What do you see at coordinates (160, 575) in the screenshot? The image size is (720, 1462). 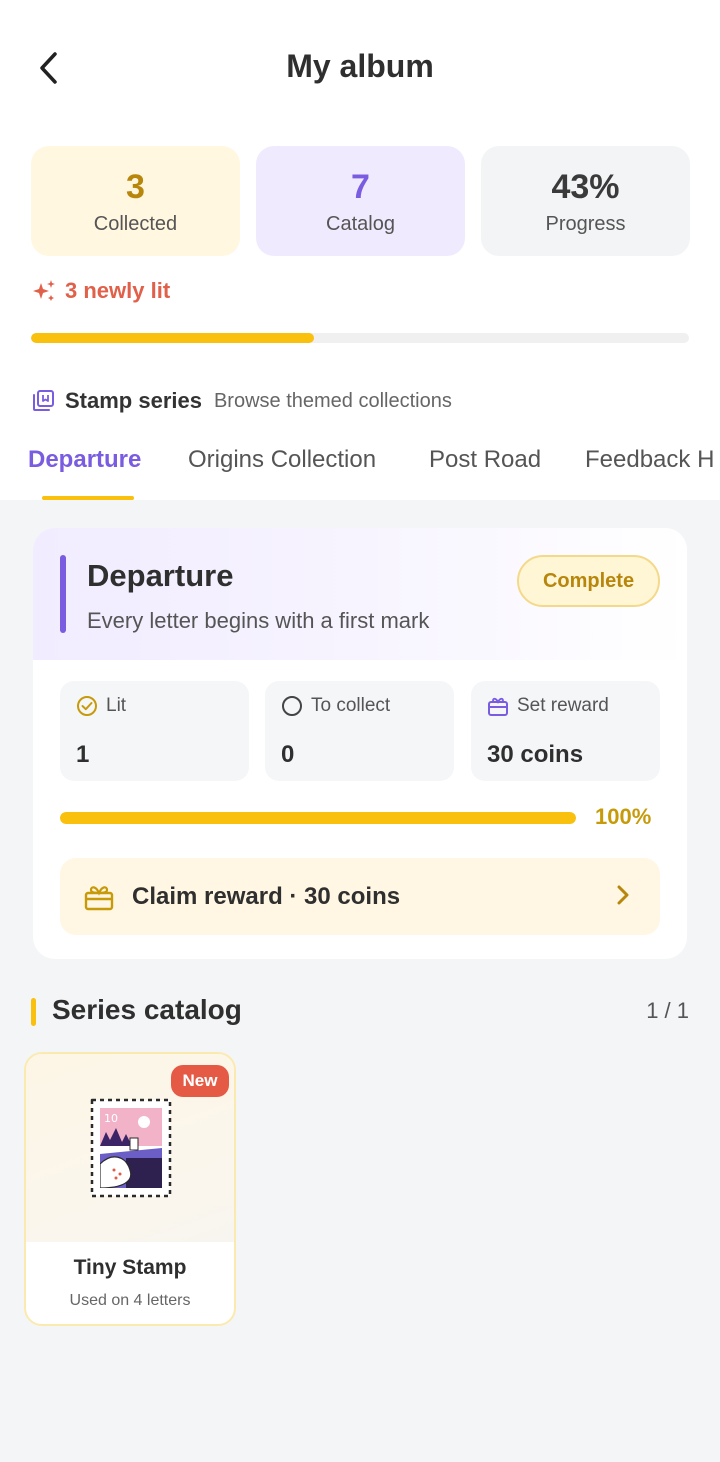 I see `series-detail-title: Departure` at bounding box center [160, 575].